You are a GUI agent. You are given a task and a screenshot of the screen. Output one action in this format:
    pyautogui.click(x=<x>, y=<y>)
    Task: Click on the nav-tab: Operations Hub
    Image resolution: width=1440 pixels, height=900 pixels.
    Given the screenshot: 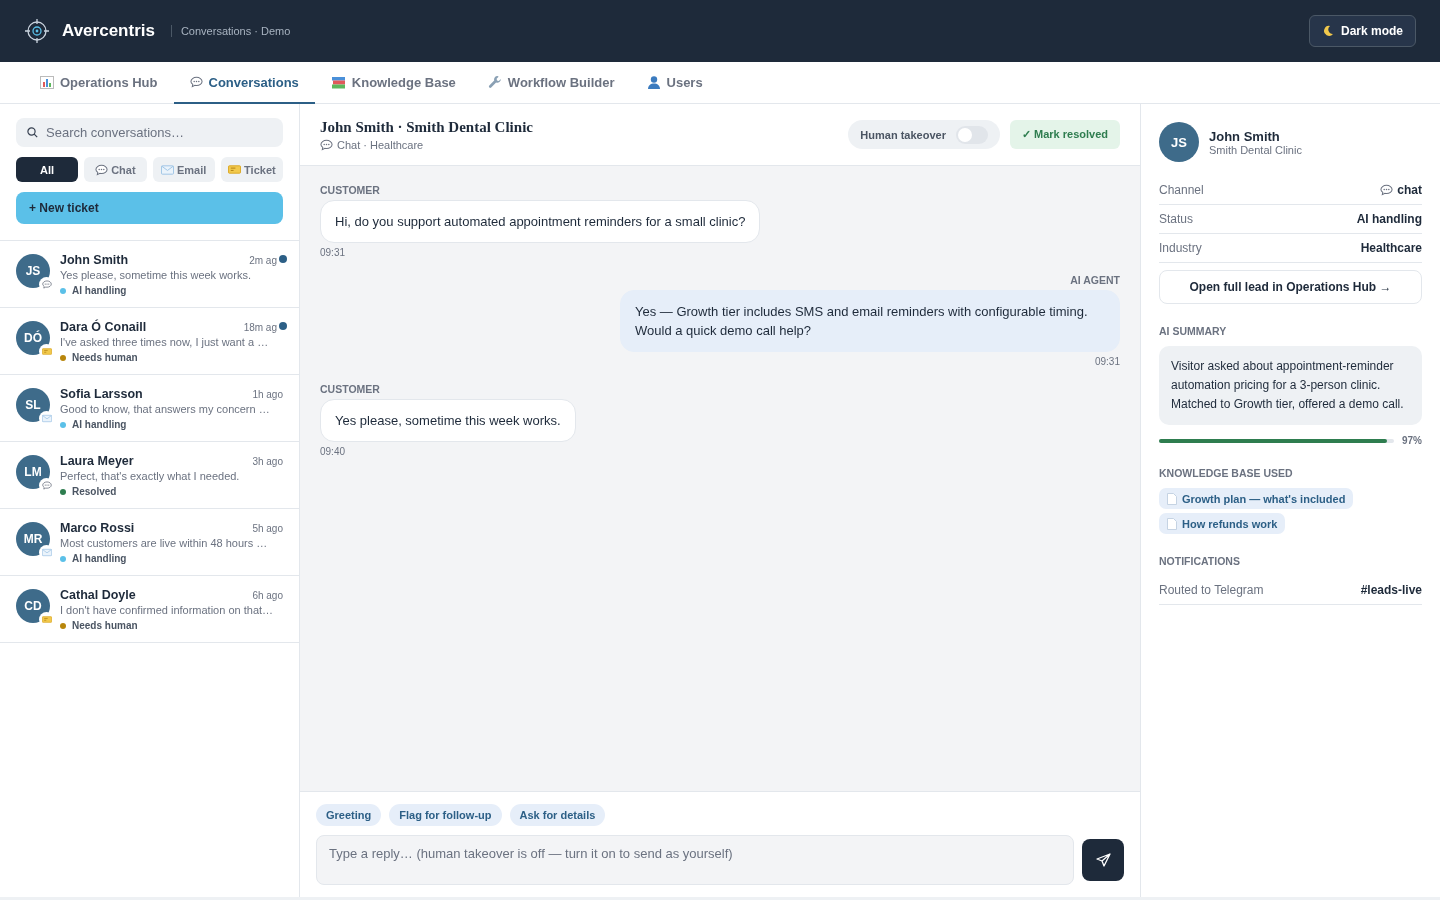 What is the action you would take?
    pyautogui.click(x=99, y=83)
    